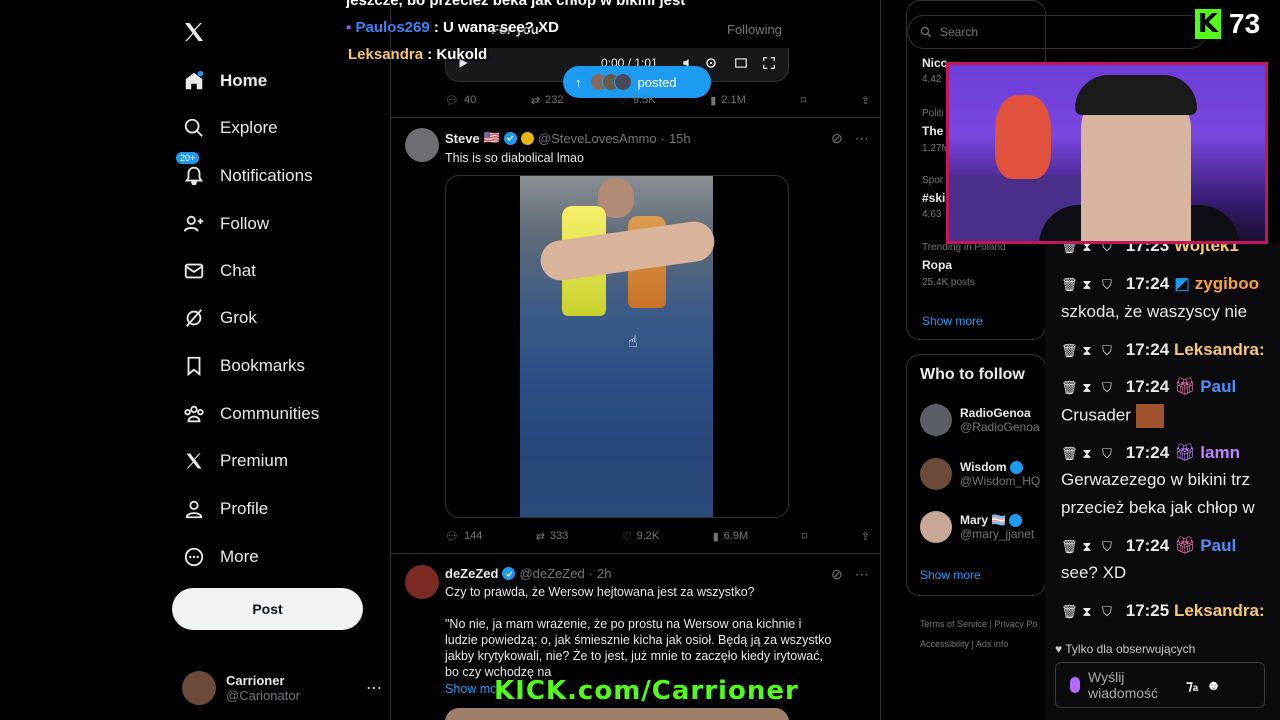  I want to click on nav-premium: Premium, so click(235, 461).